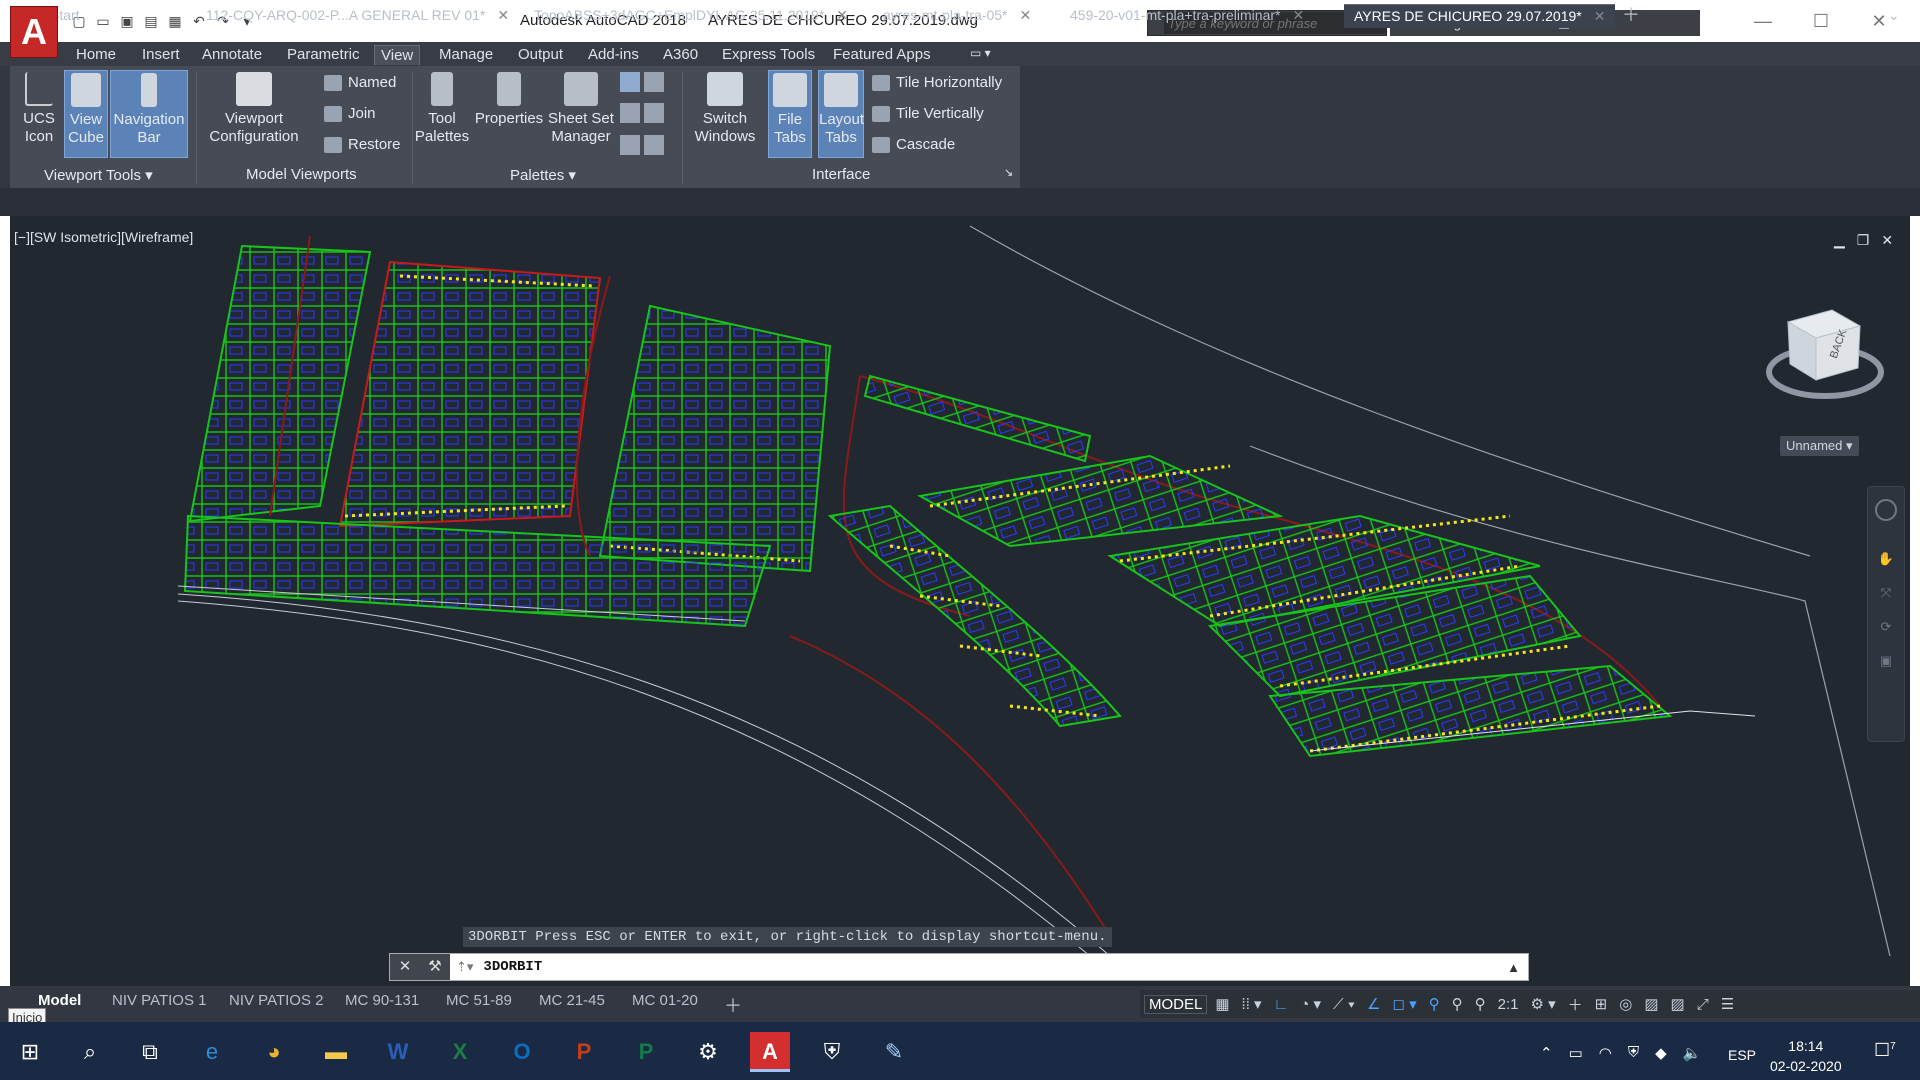 The image size is (1920, 1080). What do you see at coordinates (1601, 1004) in the screenshot?
I see `units-icon: ⊞` at bounding box center [1601, 1004].